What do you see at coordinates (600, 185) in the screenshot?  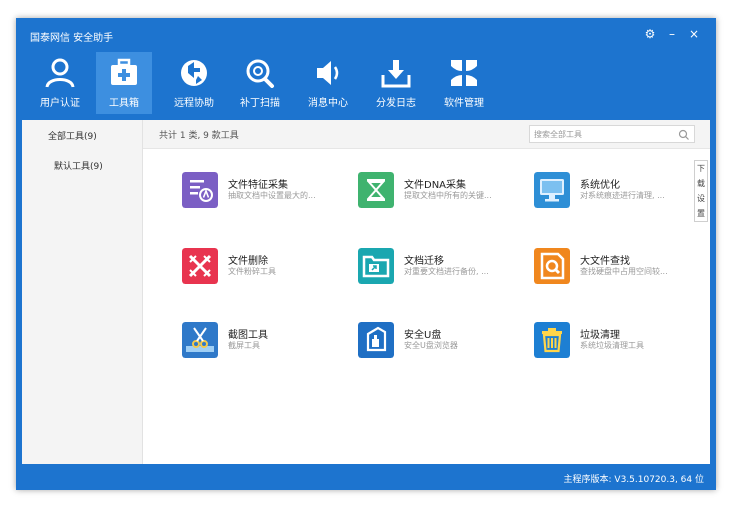 I see `tool-name: 系统优化` at bounding box center [600, 185].